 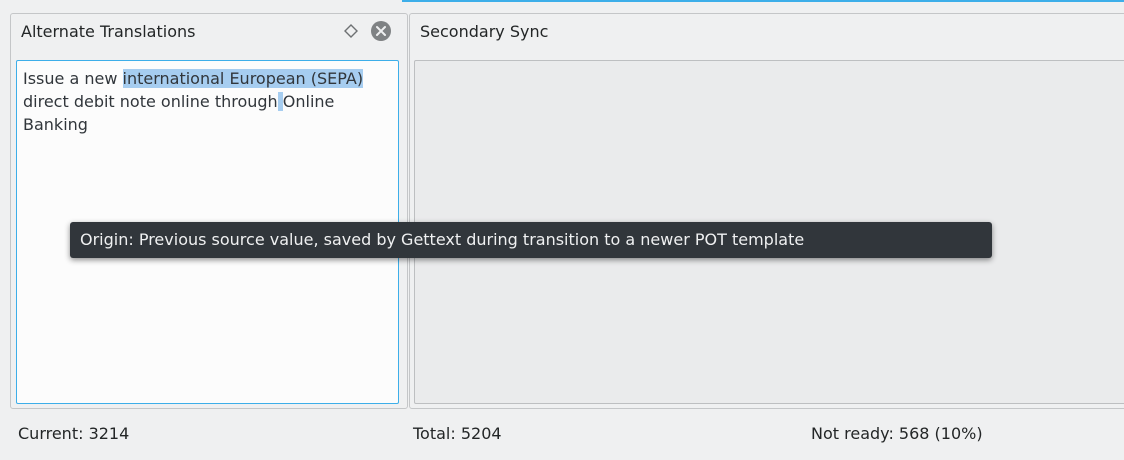 I want to click on text-before: Issue a new, so click(x=73, y=78).